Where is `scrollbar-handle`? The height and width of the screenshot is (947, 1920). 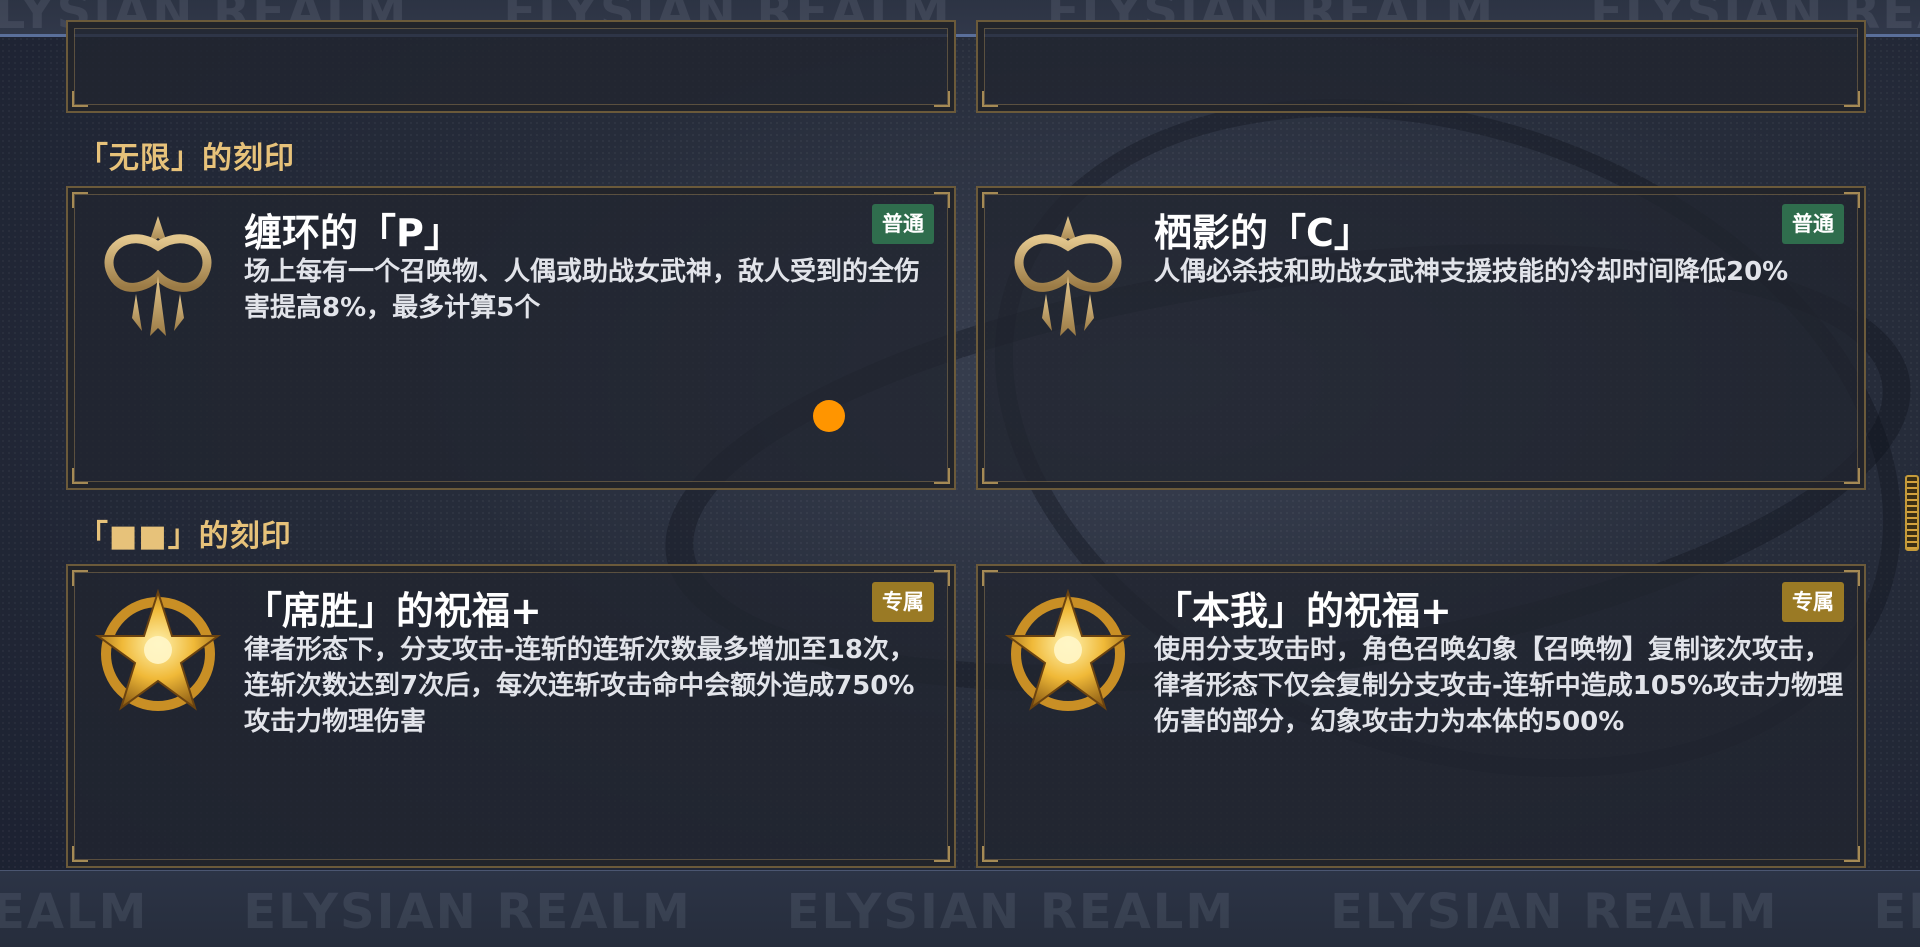
scrollbar-handle is located at coordinates (1912, 513).